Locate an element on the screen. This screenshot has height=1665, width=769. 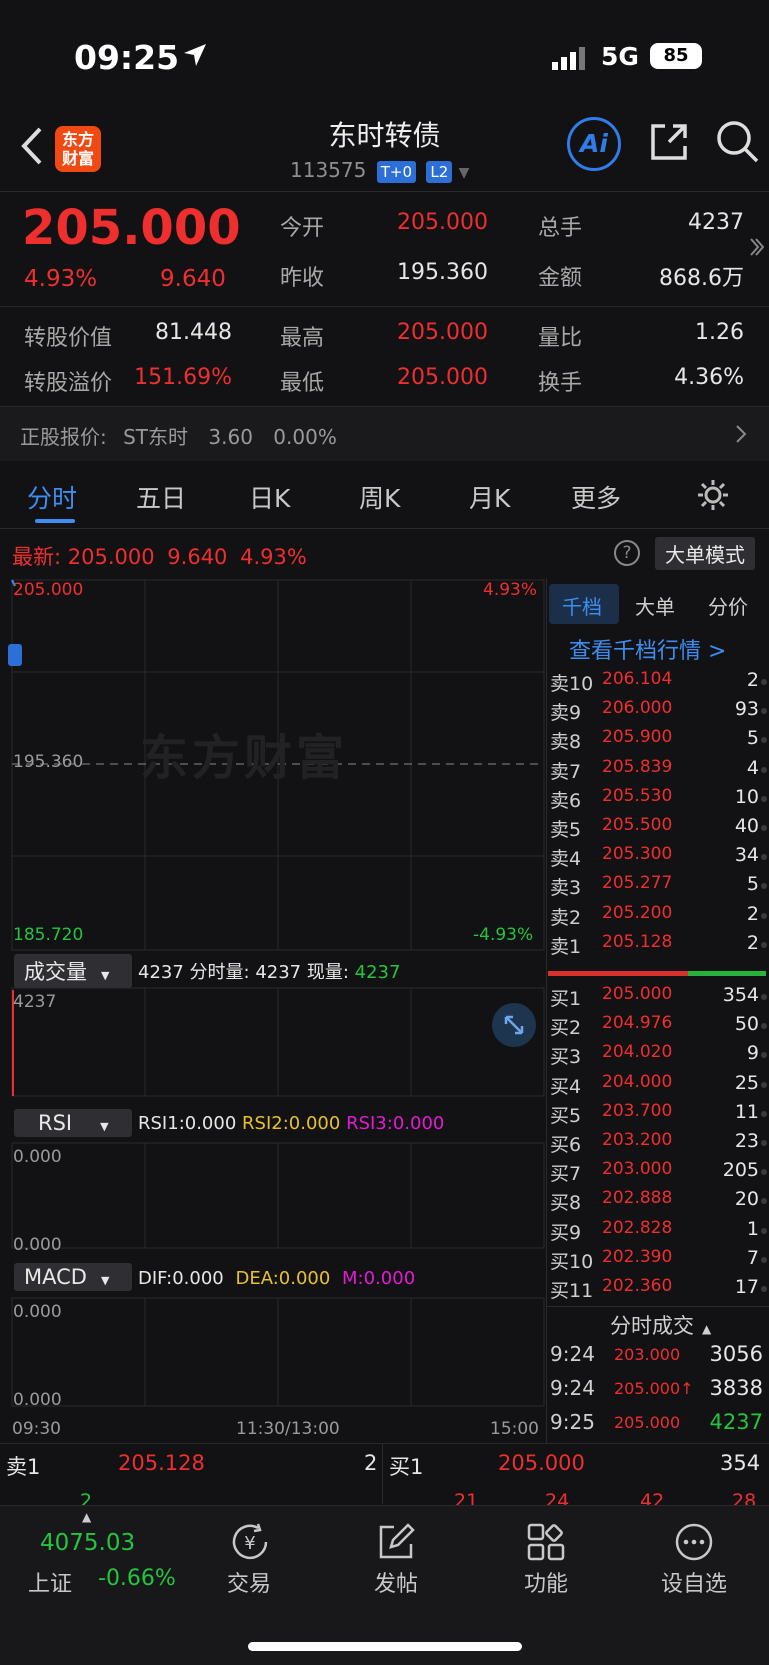
chart-tabs: 分时 五日 日K 周K 月K 更多 is located at coordinates (384, 495).